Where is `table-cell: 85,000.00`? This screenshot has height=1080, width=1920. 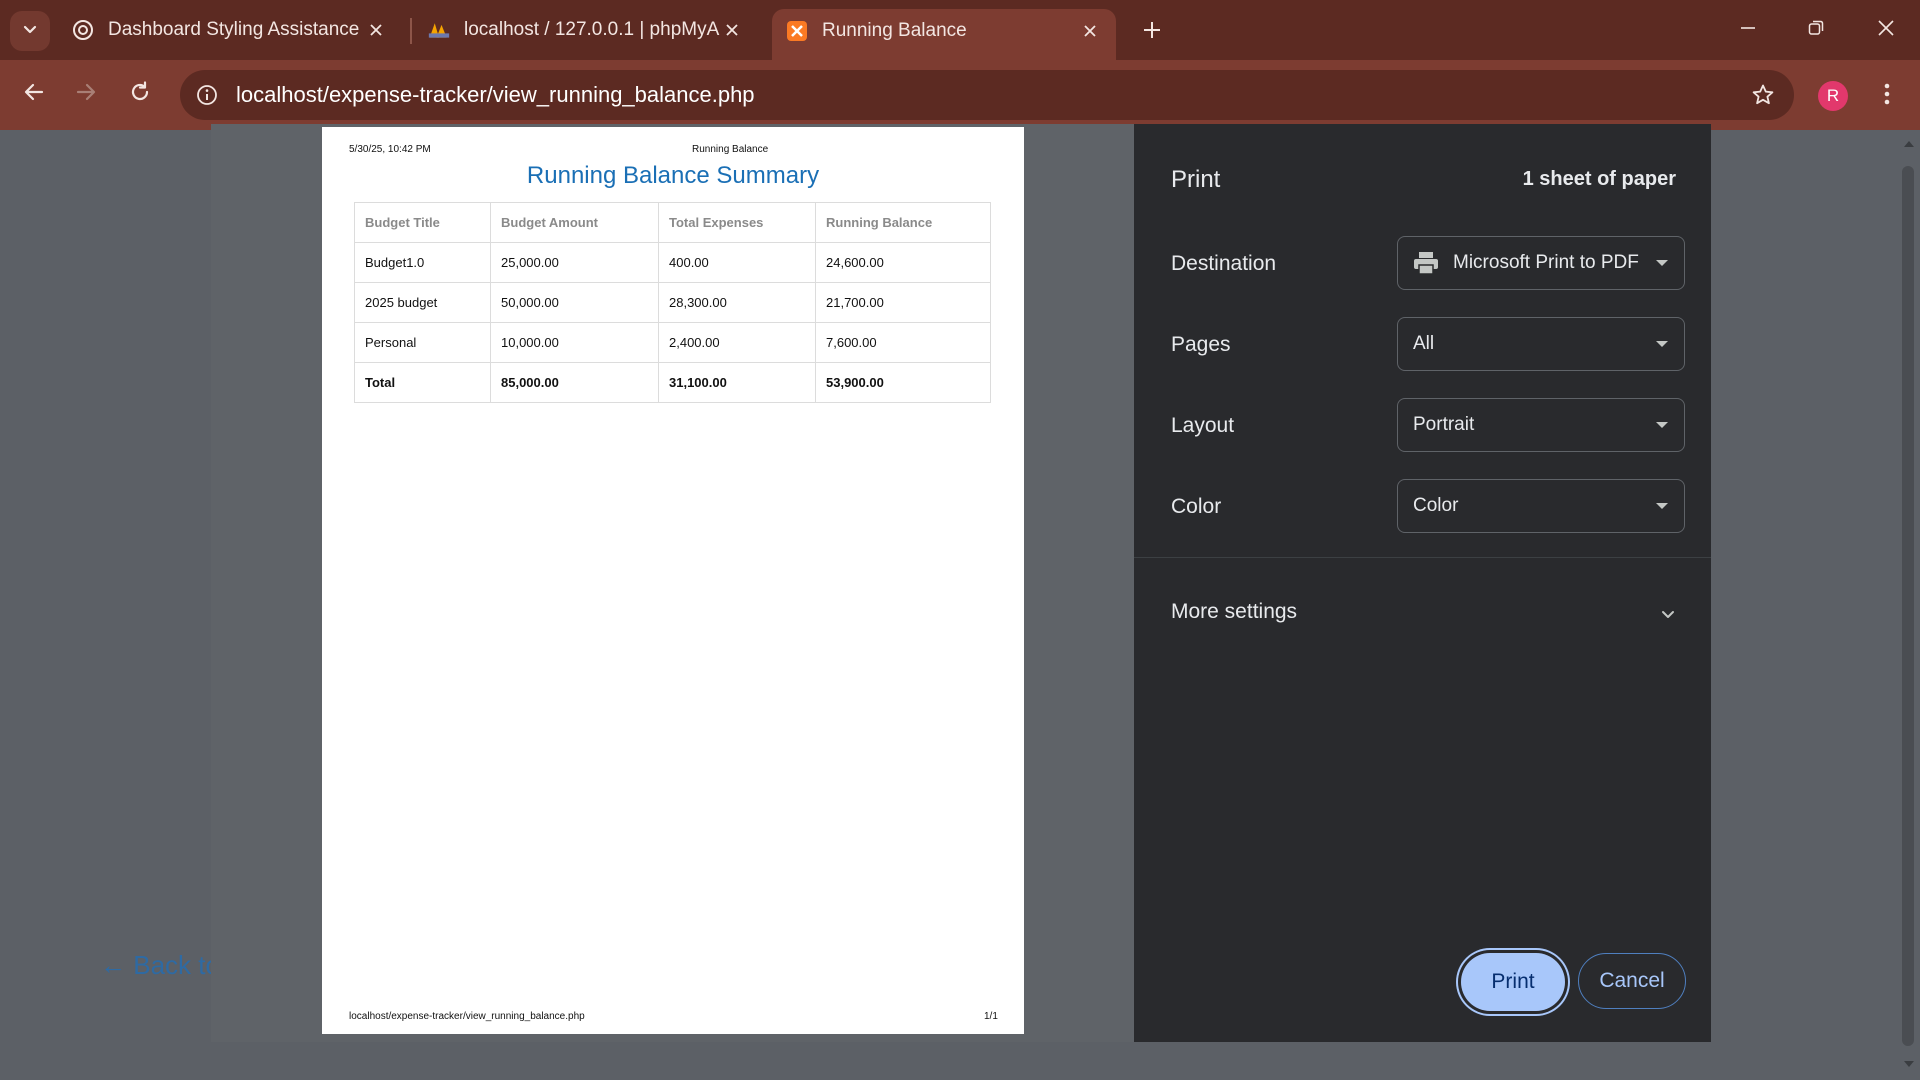
table-cell: 85,000.00 is located at coordinates (574, 382).